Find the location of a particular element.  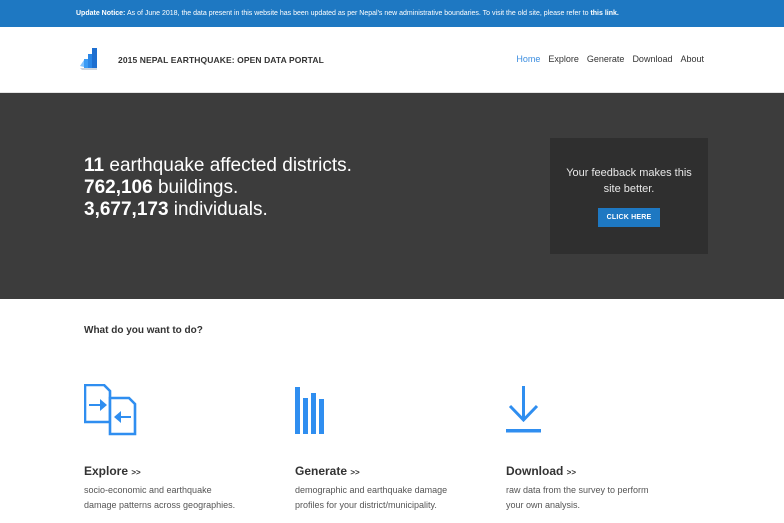

download-card-title: Download >> is located at coordinates (601, 471).